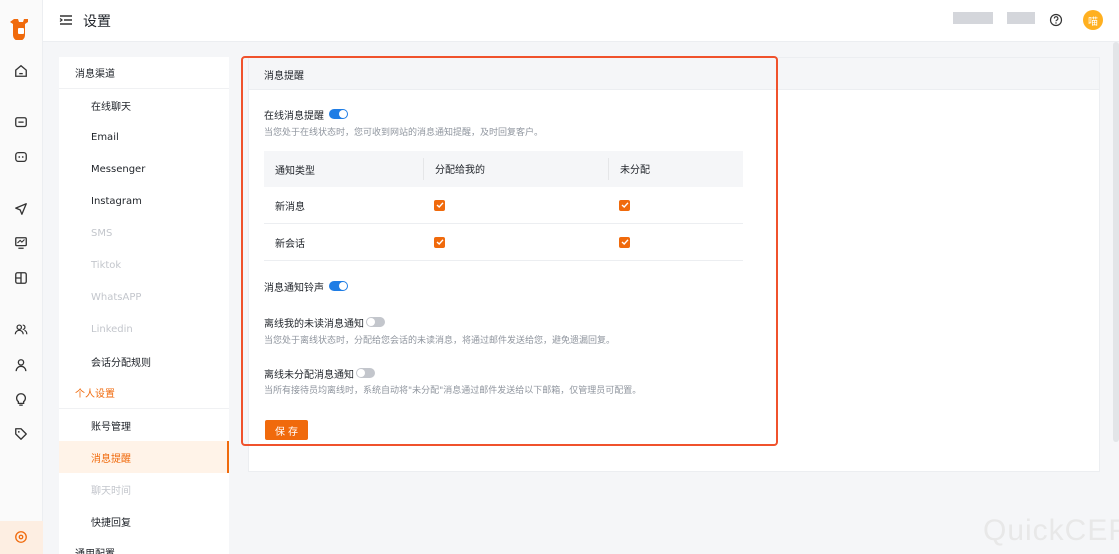  I want to click on panel-header-bar, so click(674, 74).